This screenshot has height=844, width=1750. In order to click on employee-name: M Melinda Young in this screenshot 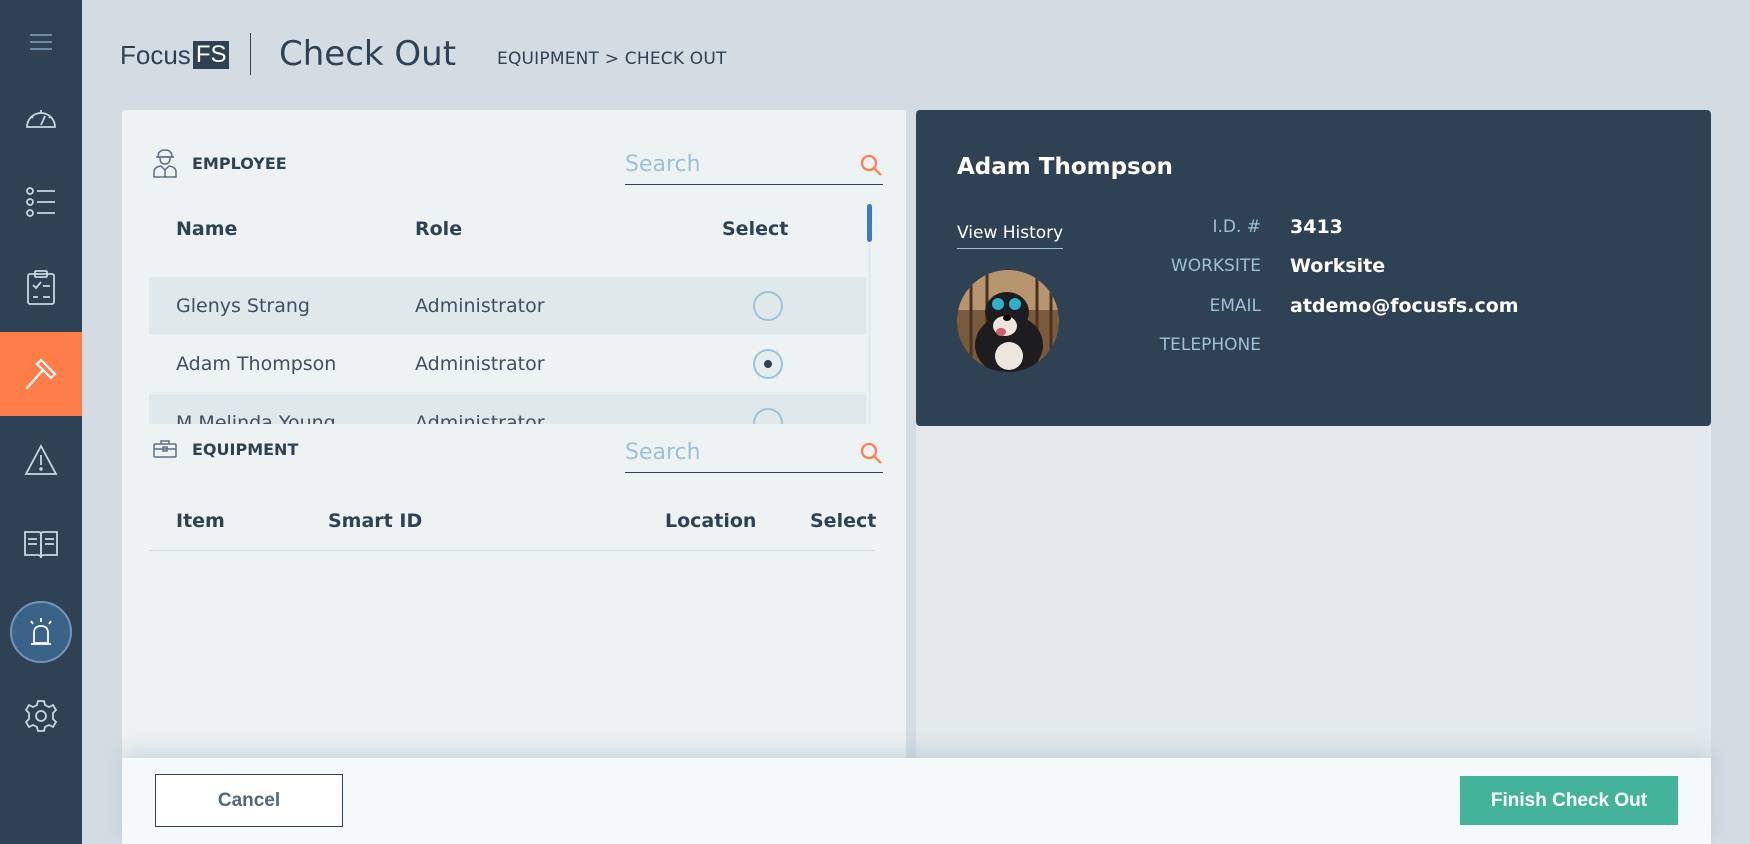, I will do `click(256, 418)`.